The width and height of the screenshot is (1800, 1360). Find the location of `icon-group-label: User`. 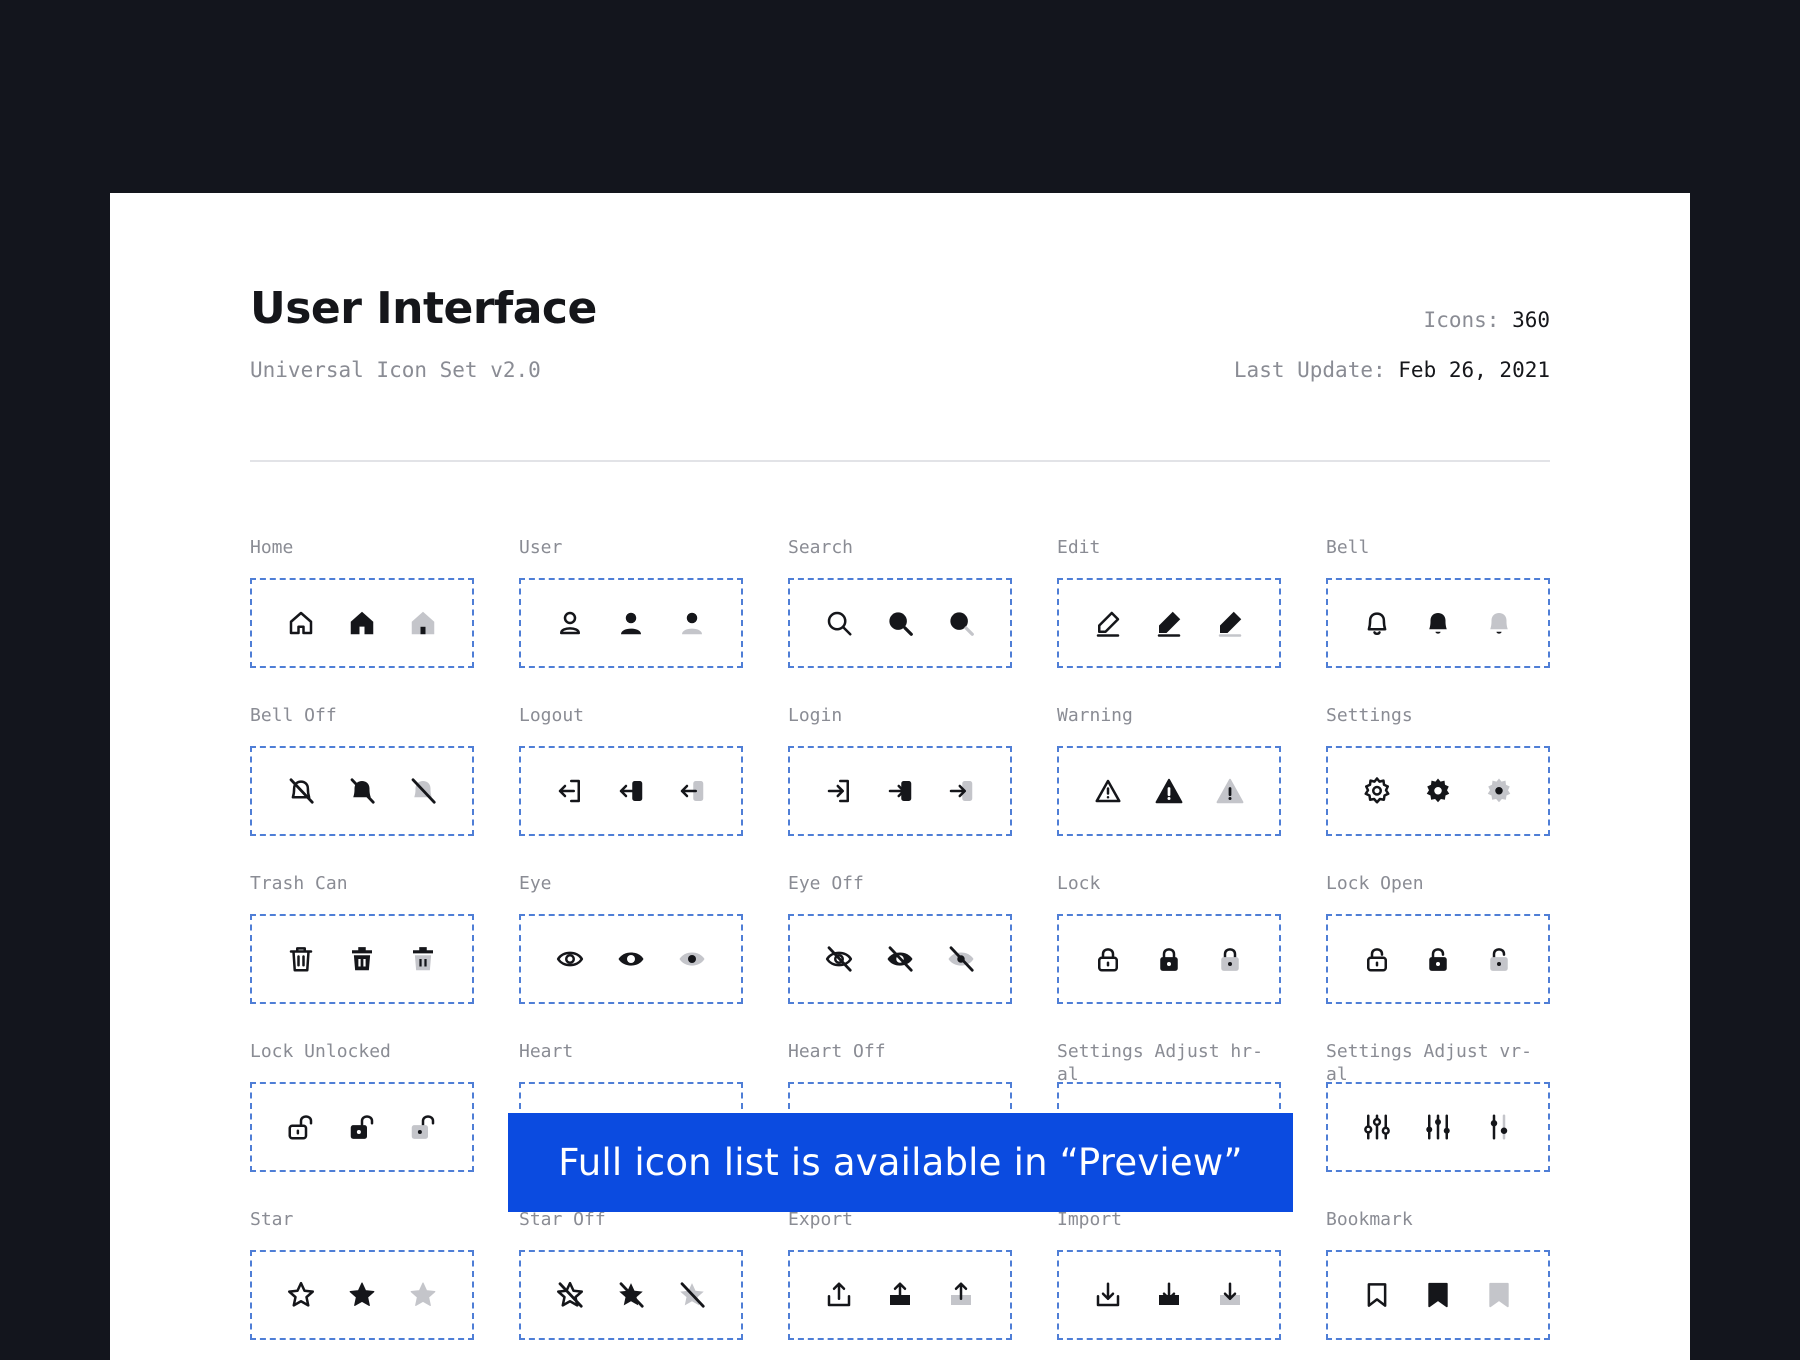

icon-group-label: User is located at coordinates (541, 547).